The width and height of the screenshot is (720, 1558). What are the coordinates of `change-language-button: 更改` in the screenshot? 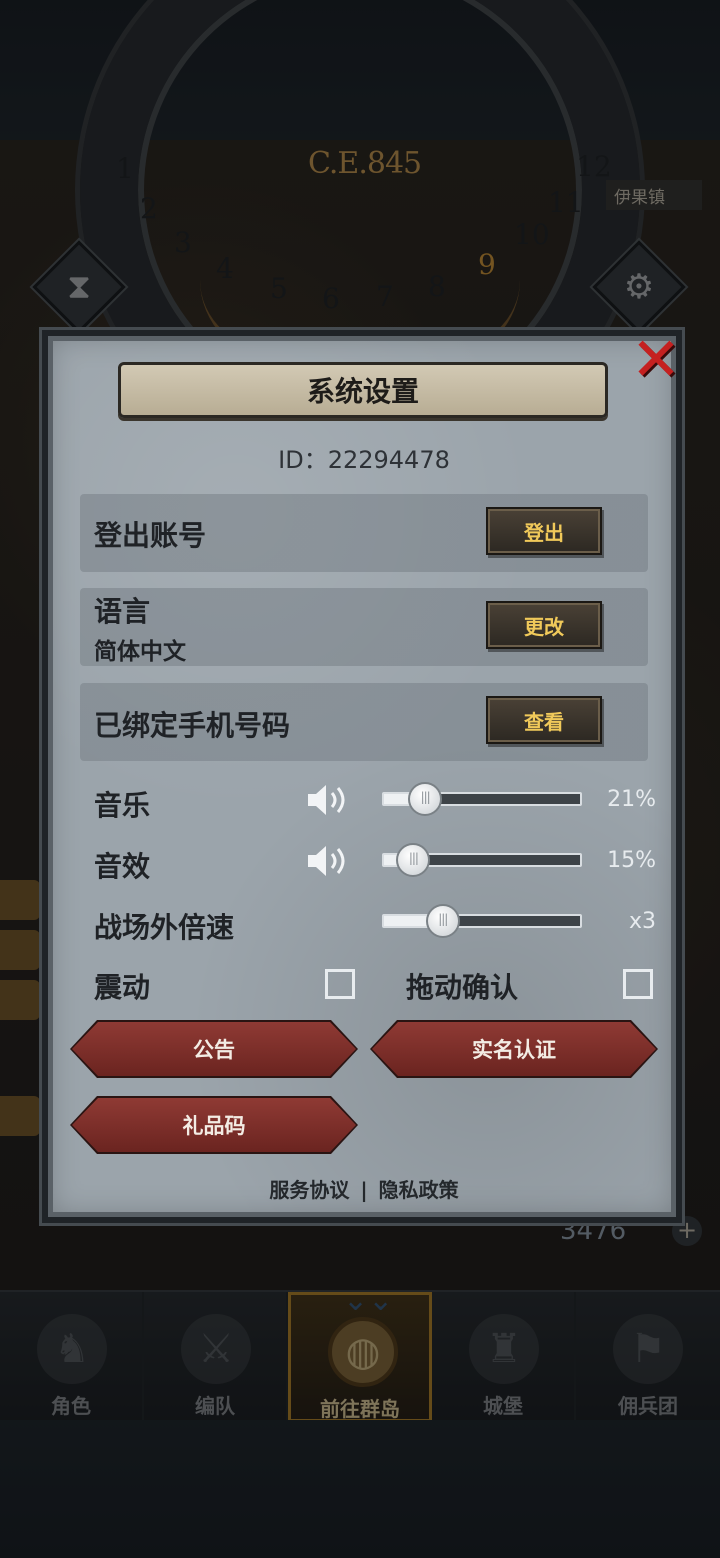 It's located at (544, 625).